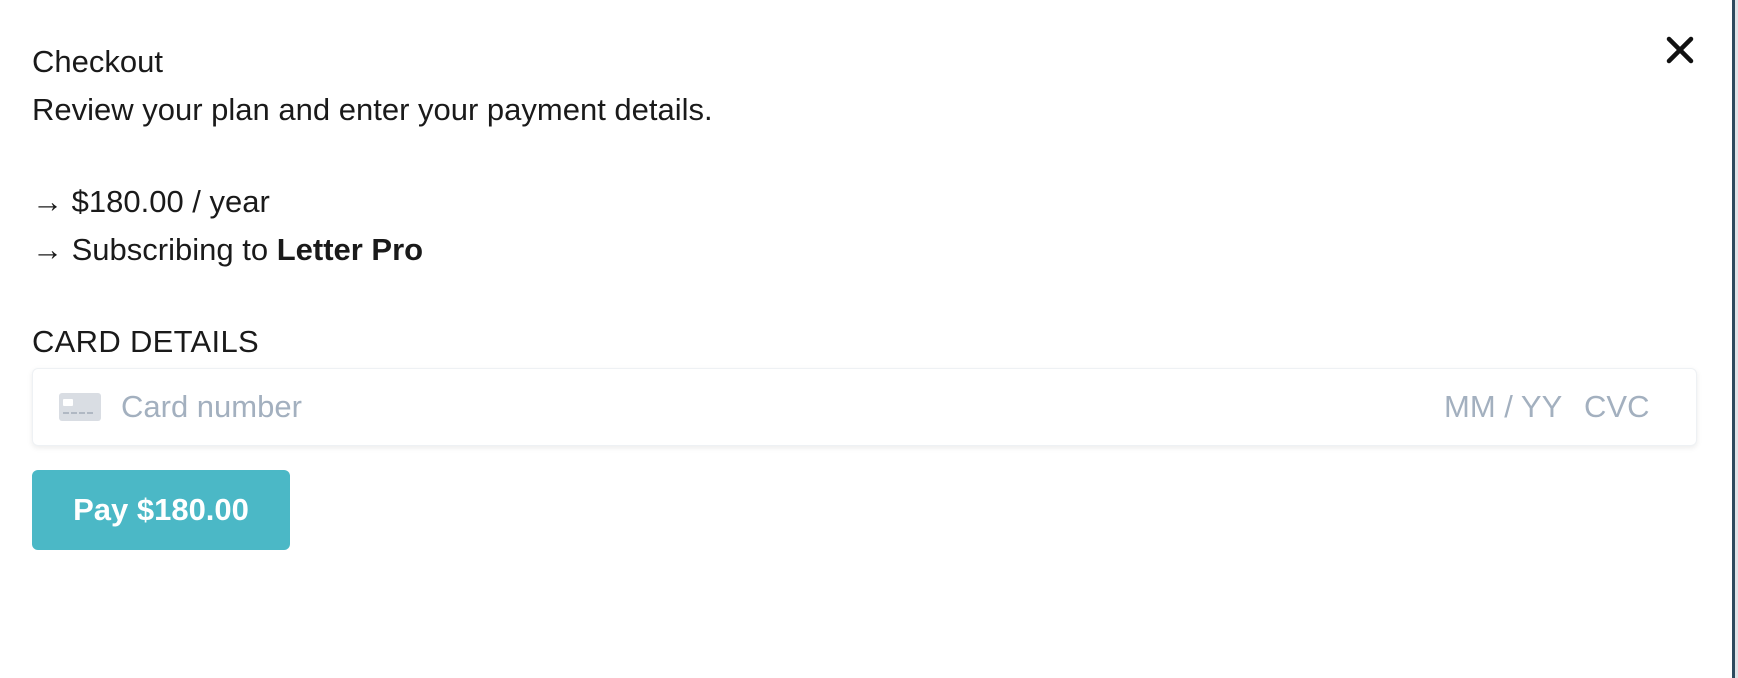 The width and height of the screenshot is (1738, 678). Describe the element at coordinates (350, 249) in the screenshot. I see `plan-name: Letter Pro` at that location.